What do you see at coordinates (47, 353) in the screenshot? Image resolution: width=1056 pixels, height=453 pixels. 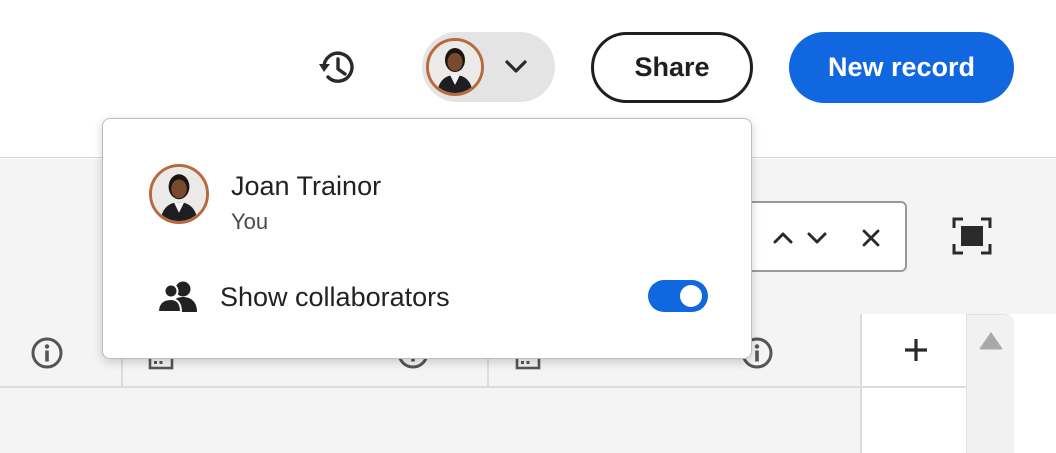 I see `info-icon` at bounding box center [47, 353].